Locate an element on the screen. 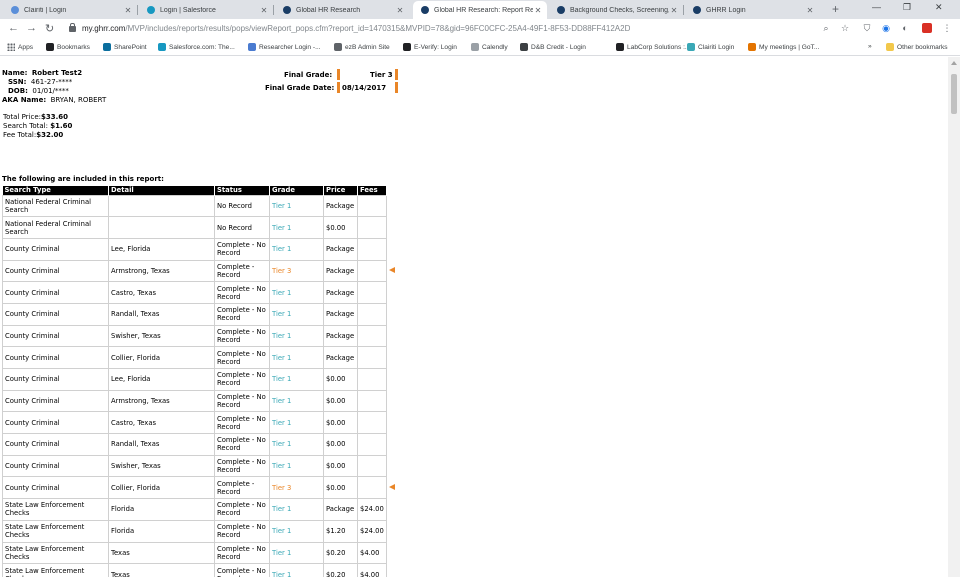 The width and height of the screenshot is (960, 577). bookmark-item: E-Verify: Login is located at coordinates (430, 47).